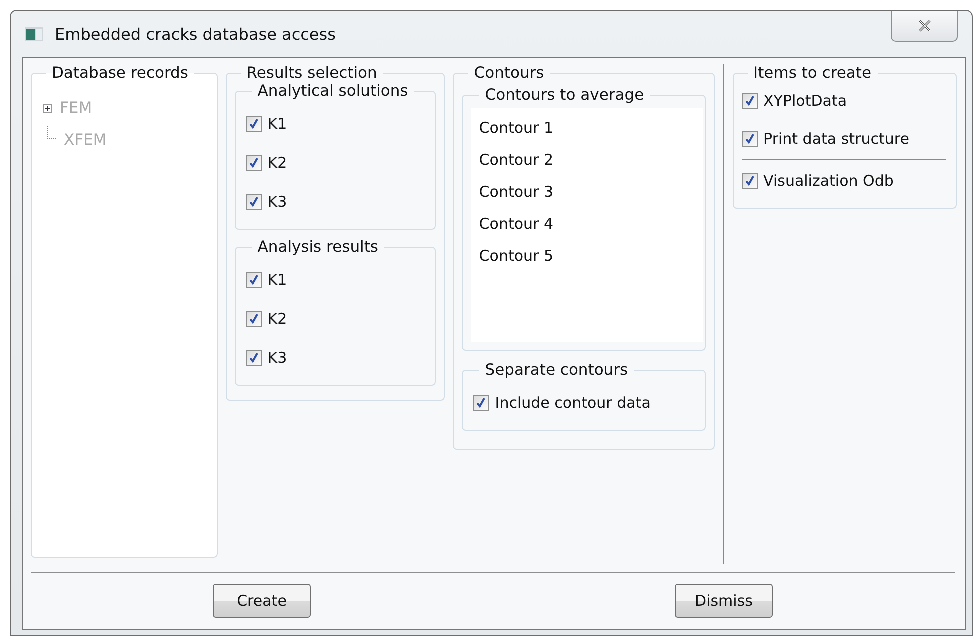  Describe the element at coordinates (587, 128) in the screenshot. I see `list-item: Contour 1` at that location.